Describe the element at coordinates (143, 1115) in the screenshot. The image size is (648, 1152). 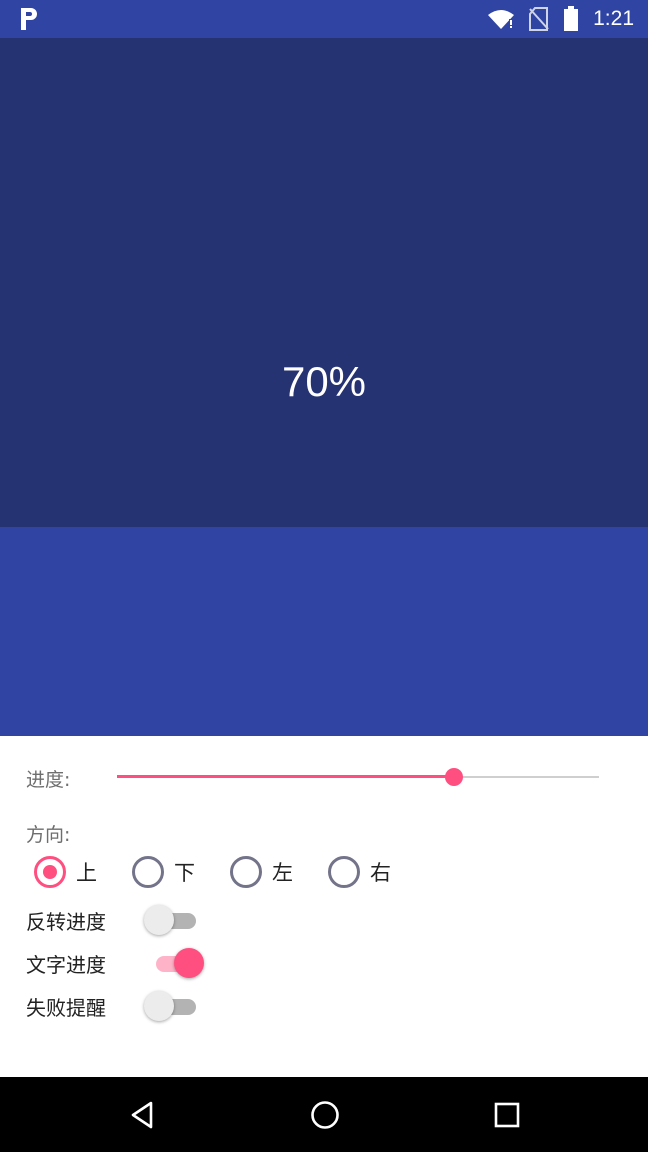
I see `back-icon` at that location.